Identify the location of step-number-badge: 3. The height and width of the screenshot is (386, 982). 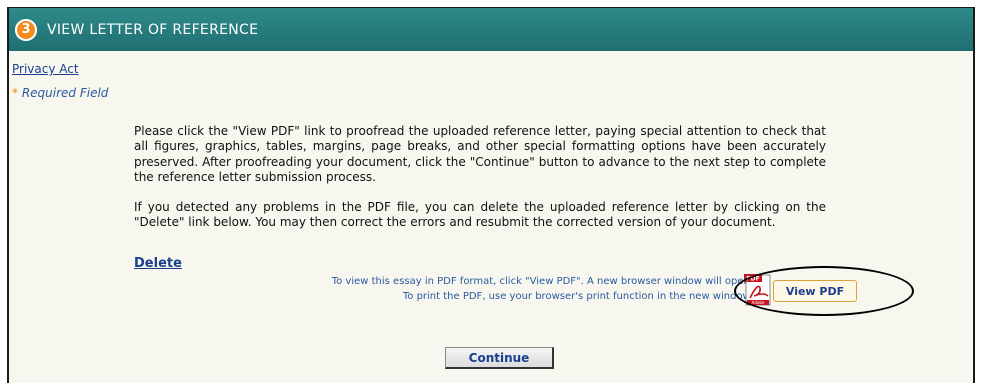
(26, 29).